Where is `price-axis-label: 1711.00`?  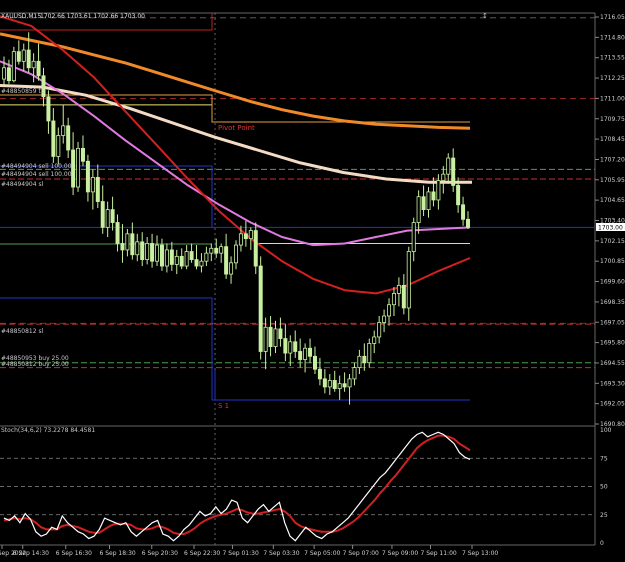
price-axis-label: 1711.00 is located at coordinates (612, 98).